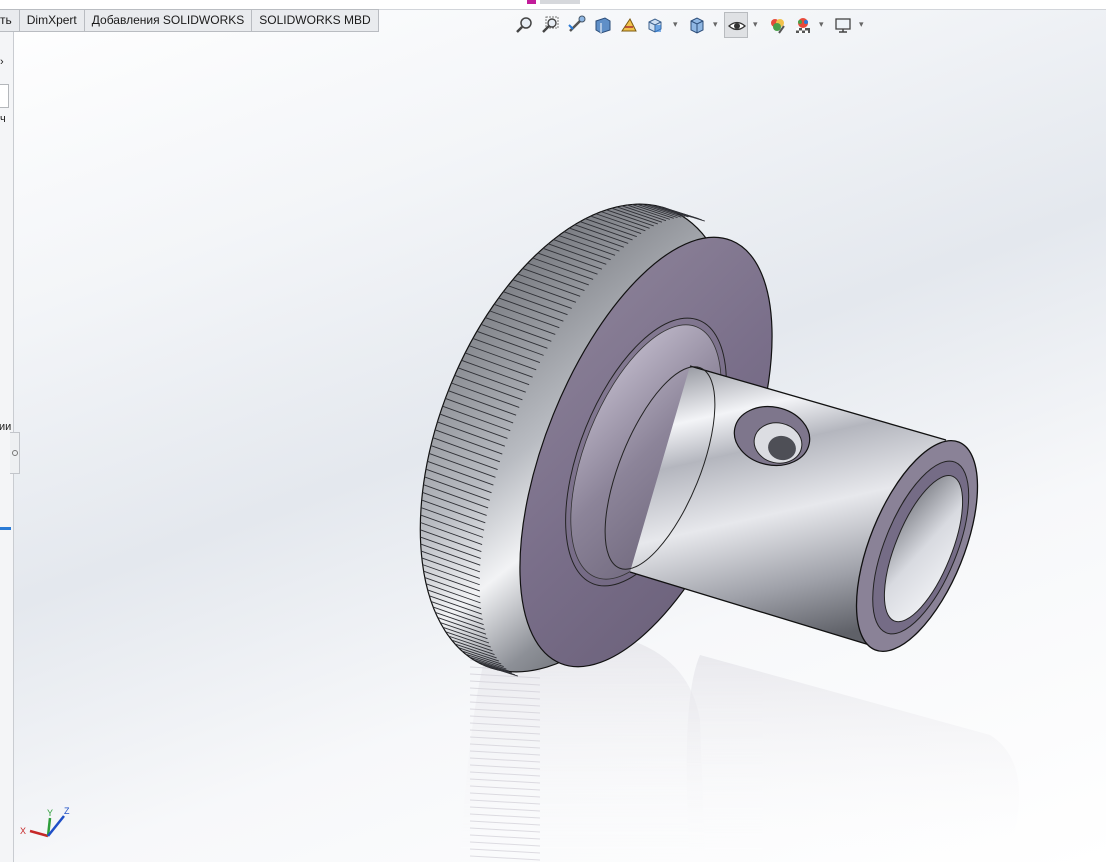 This screenshot has height=862, width=1106. I want to click on zoom-to-area-button, so click(551, 25).